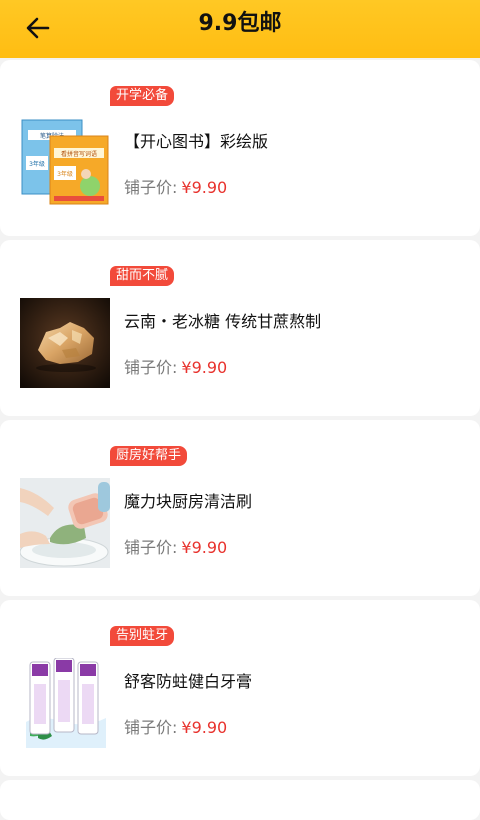 This screenshot has height=820, width=480. Describe the element at coordinates (240, 23) in the screenshot. I see `page-title: 9.9包邮` at that location.